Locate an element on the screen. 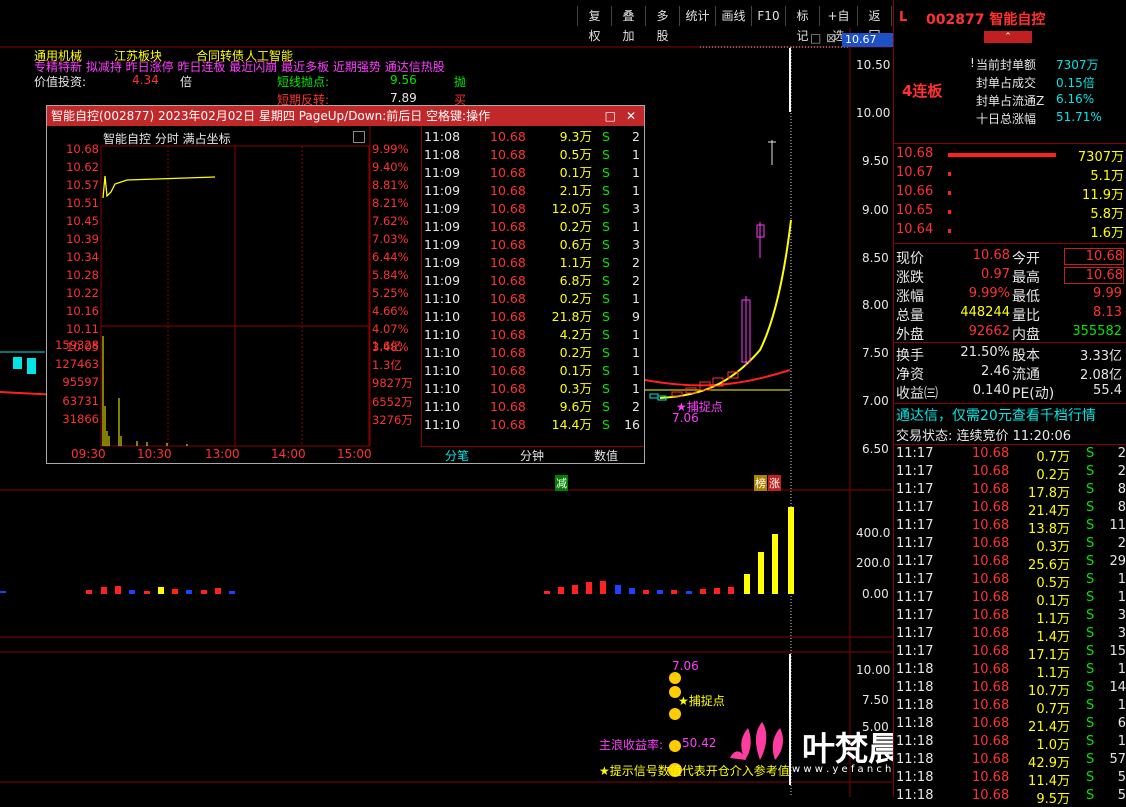 Image resolution: width=1126 pixels, height=807 pixels. rtick-count: 6 is located at coordinates (1121, 723).